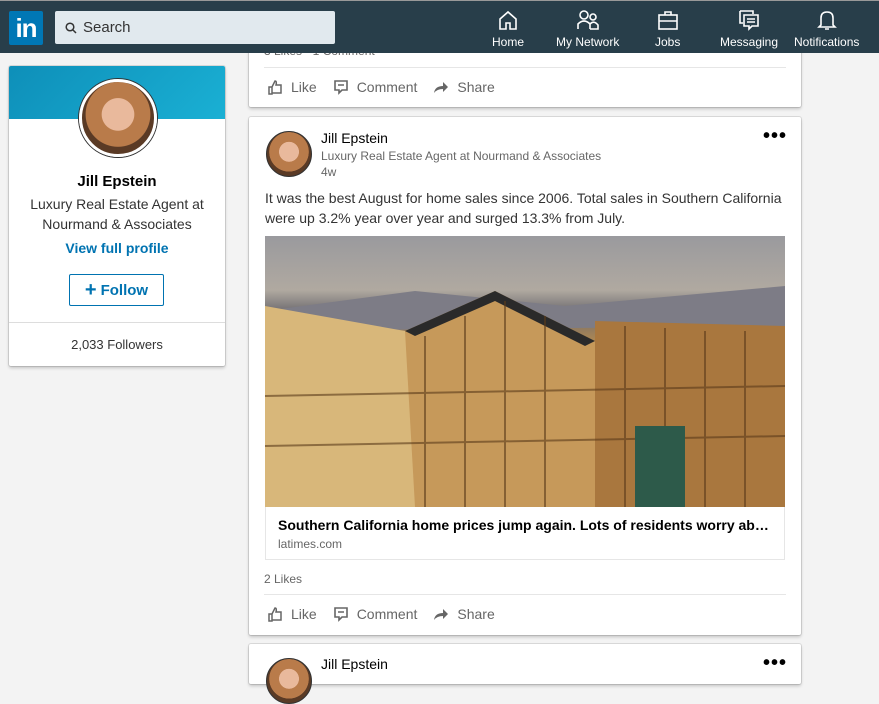 Image resolution: width=879 pixels, height=704 pixels. Describe the element at coordinates (525, 674) in the screenshot. I see `post-card: Jill Epstein •••` at that location.